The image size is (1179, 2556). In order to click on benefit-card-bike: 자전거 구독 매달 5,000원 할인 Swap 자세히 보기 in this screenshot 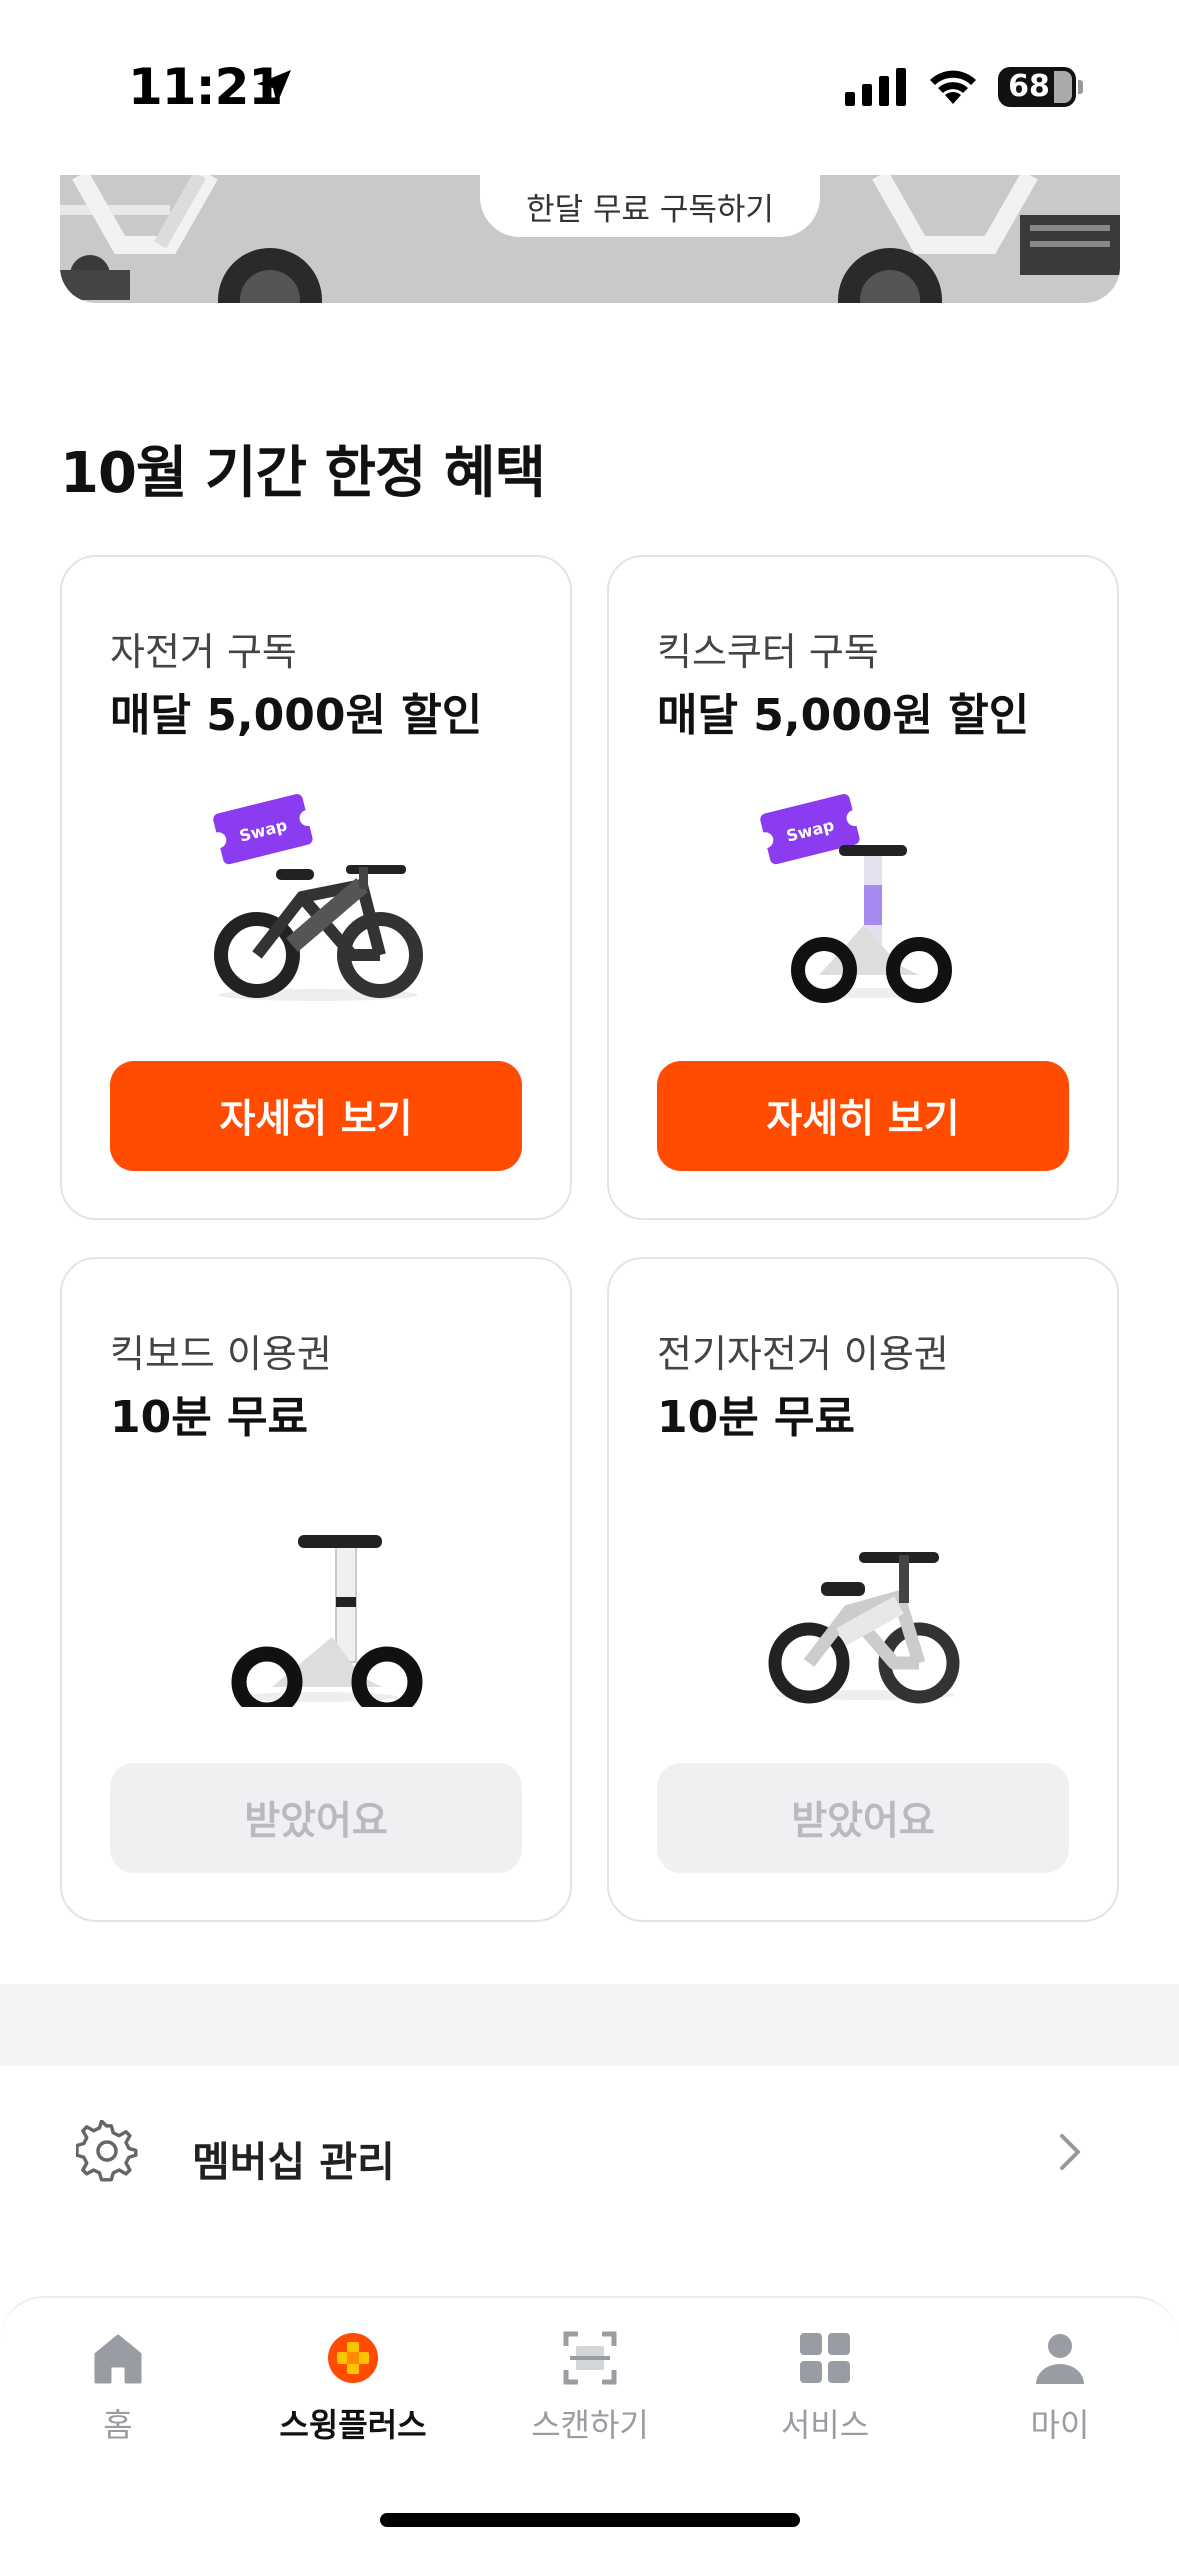, I will do `click(316, 887)`.